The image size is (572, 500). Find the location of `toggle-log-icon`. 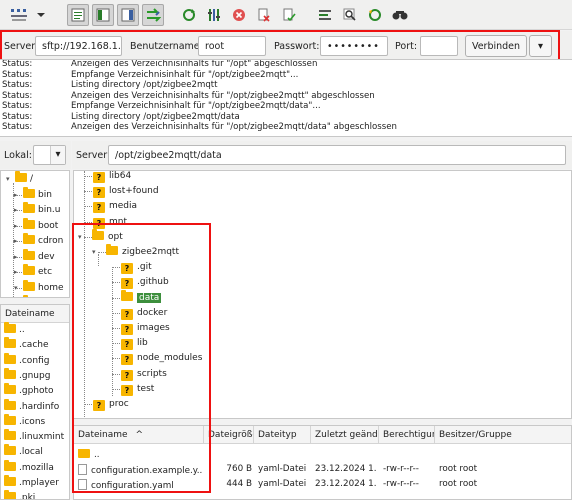

toggle-log-icon is located at coordinates (78, 15).